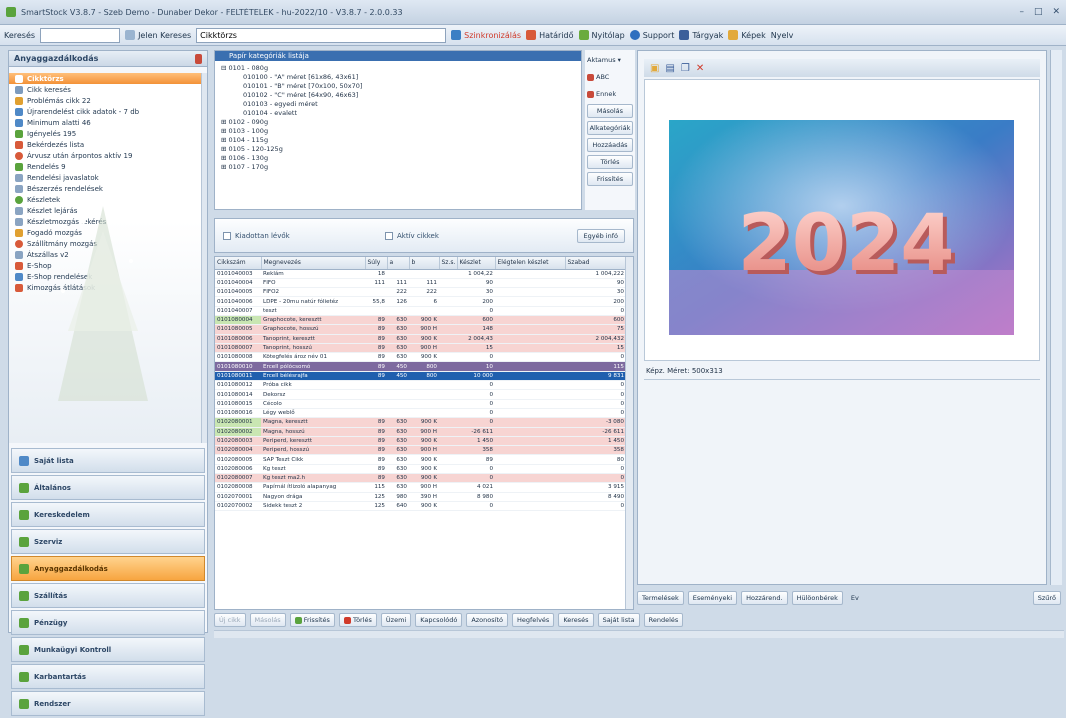 The height and width of the screenshot is (718, 1066). Describe the element at coordinates (669, 68) in the screenshot. I see `save-icon: ▤` at that location.